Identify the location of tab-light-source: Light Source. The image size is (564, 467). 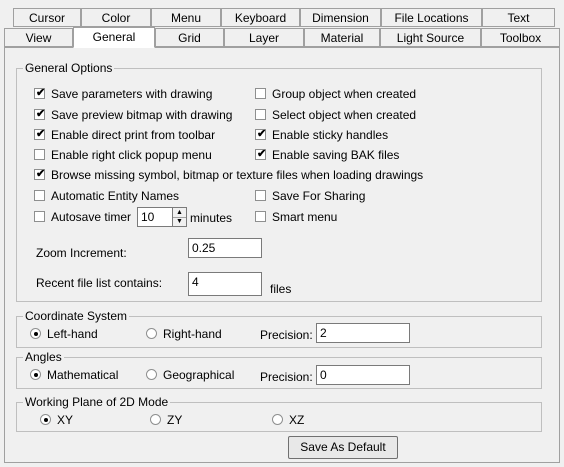
(430, 37).